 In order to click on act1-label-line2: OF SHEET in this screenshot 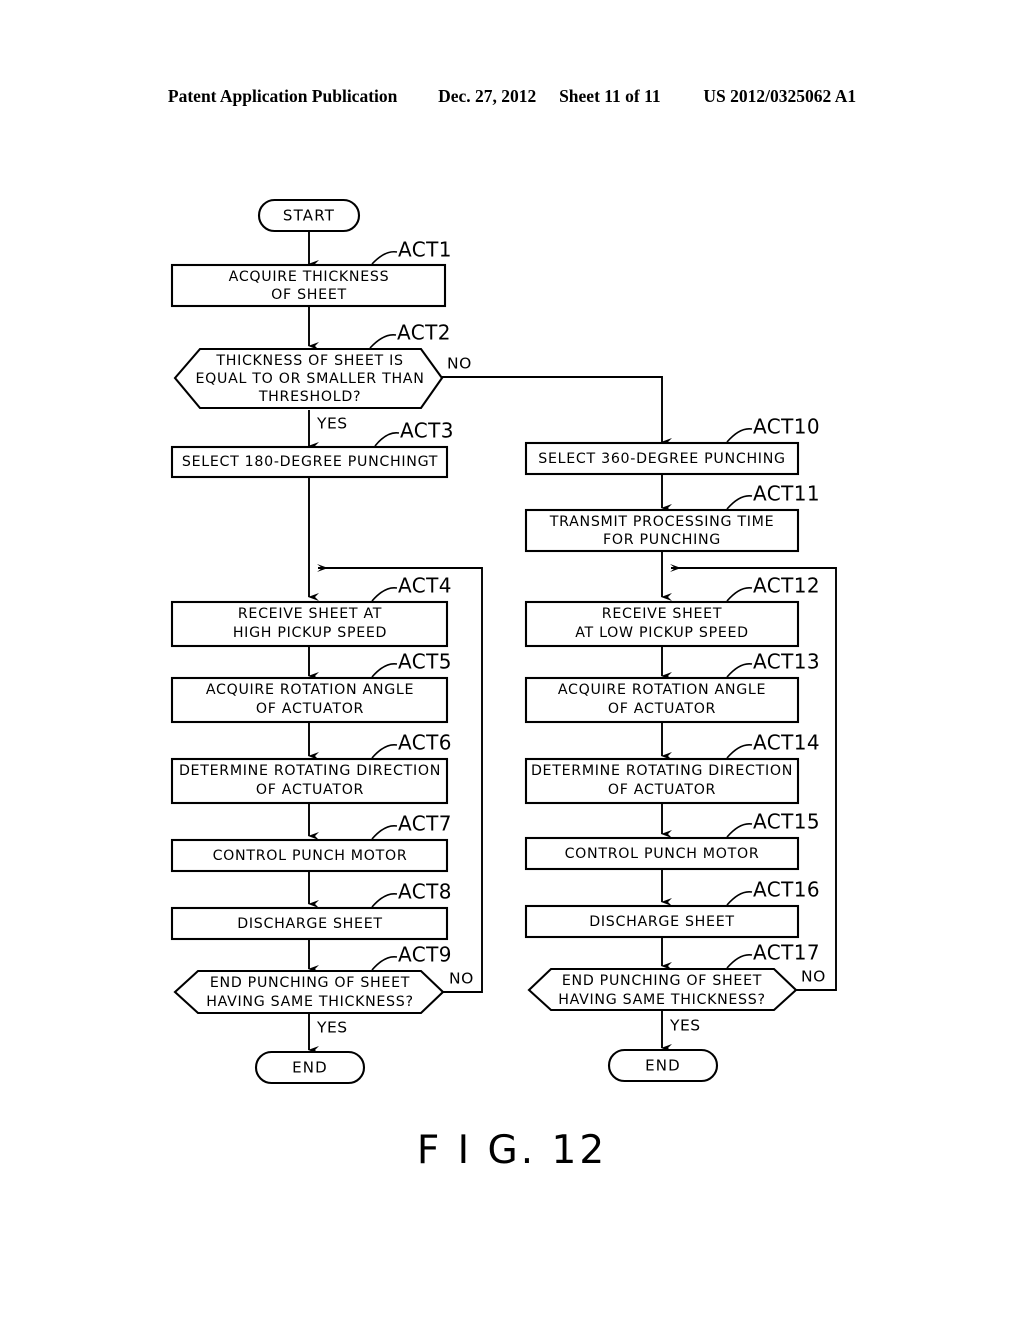, I will do `click(309, 295)`.